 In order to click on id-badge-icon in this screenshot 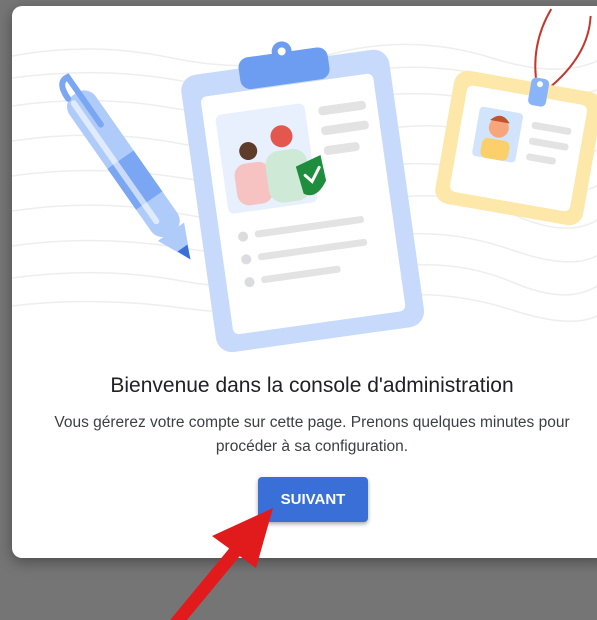, I will do `click(516, 117)`.